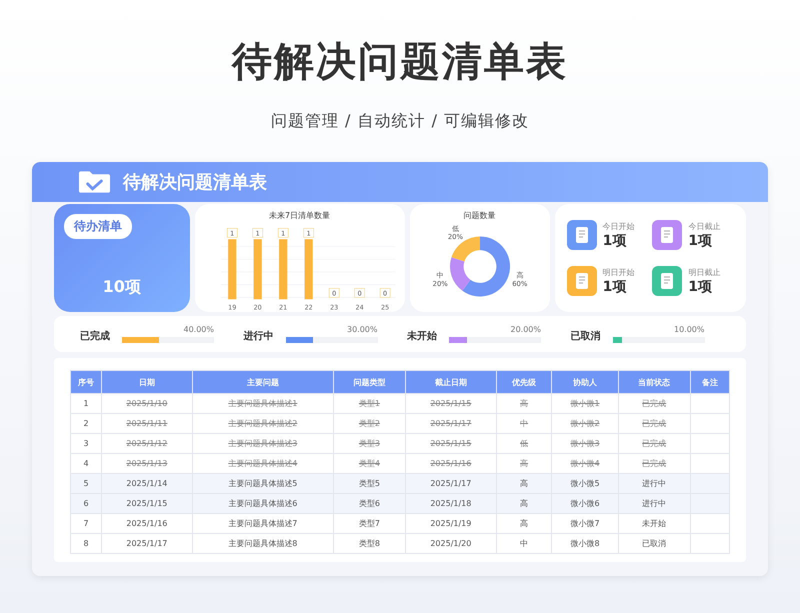  What do you see at coordinates (263, 544) in the screenshot?
I see `table-cell: 主要问题具体描述8` at bounding box center [263, 544].